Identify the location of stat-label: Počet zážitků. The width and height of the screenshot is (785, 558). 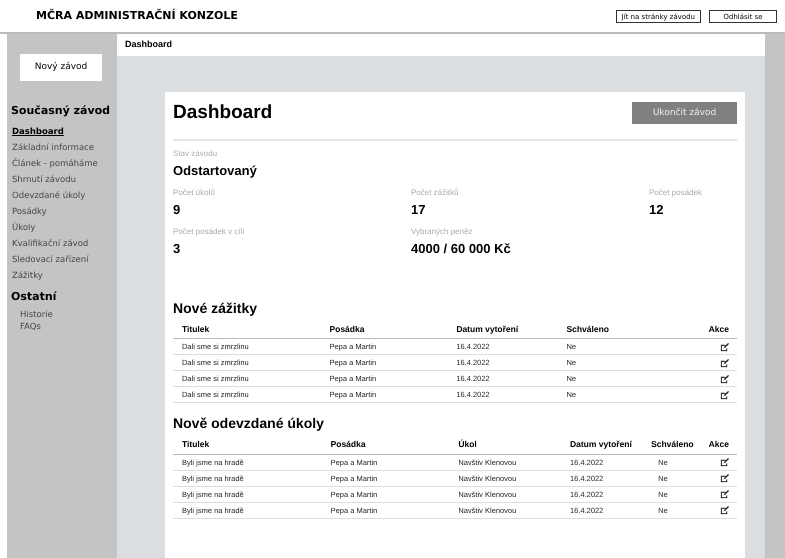
(435, 192).